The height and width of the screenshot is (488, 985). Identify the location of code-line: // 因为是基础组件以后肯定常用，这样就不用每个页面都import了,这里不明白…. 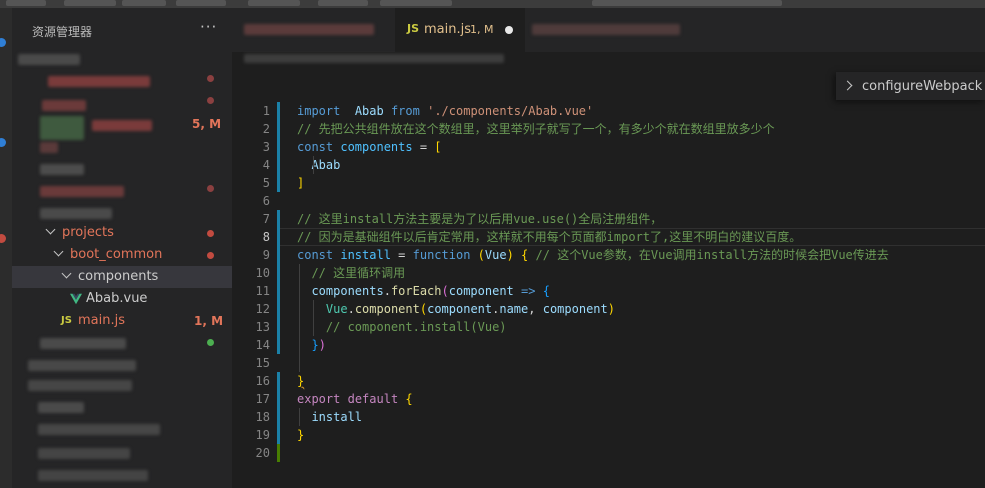
(549, 237).